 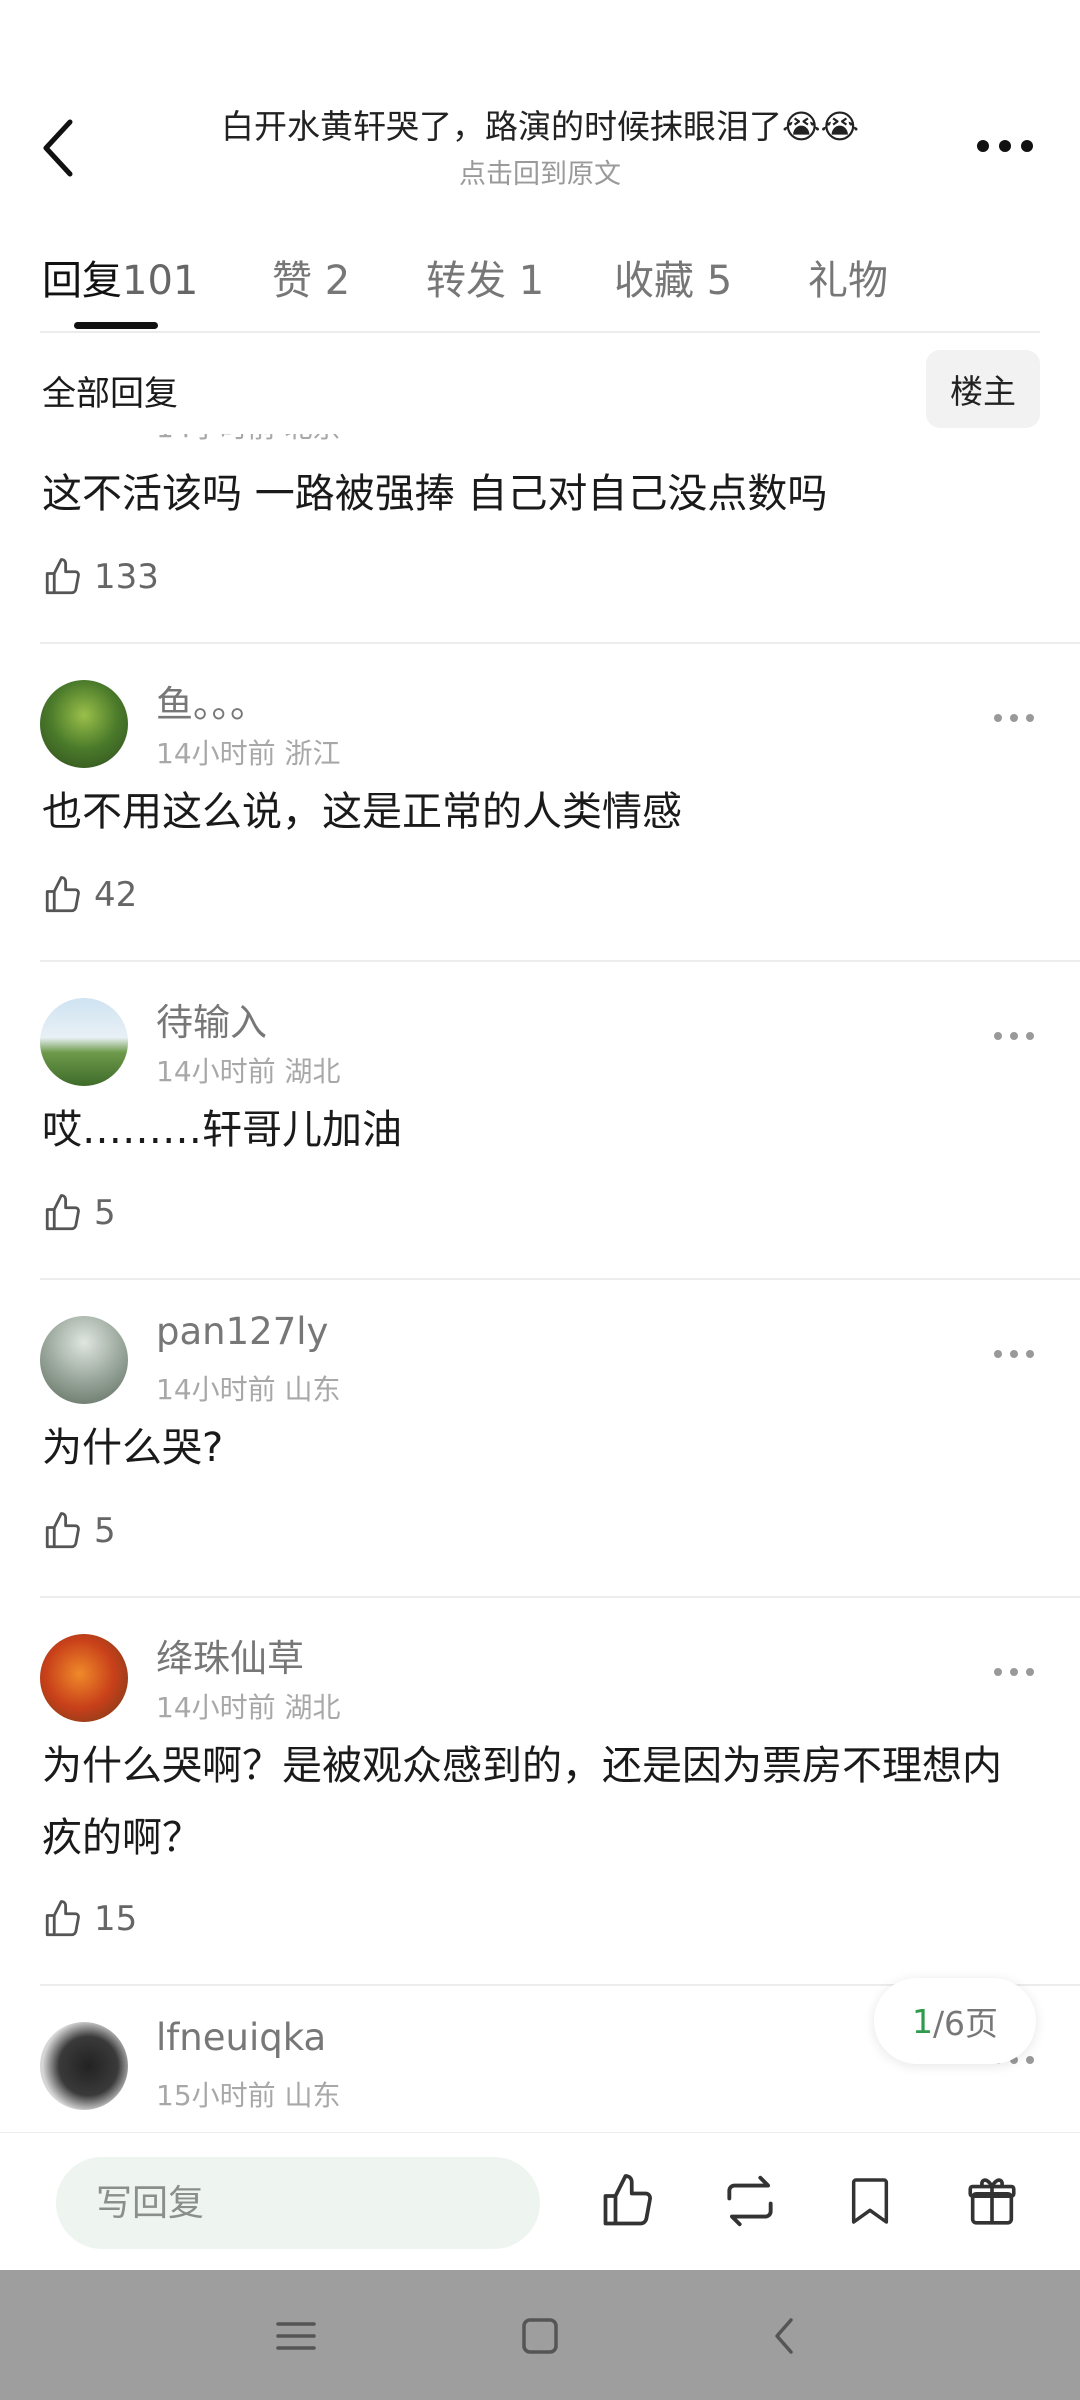 I want to click on like-button: 133, so click(x=100, y=577).